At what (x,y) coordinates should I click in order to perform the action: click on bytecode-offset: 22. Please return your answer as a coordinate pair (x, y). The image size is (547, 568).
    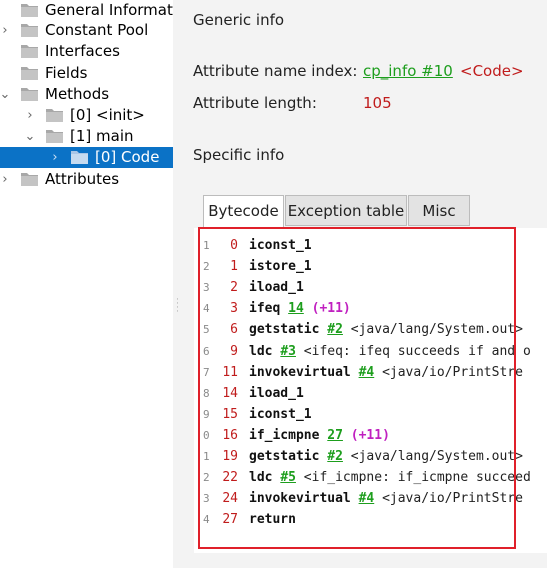
    Looking at the image, I should click on (230, 478).